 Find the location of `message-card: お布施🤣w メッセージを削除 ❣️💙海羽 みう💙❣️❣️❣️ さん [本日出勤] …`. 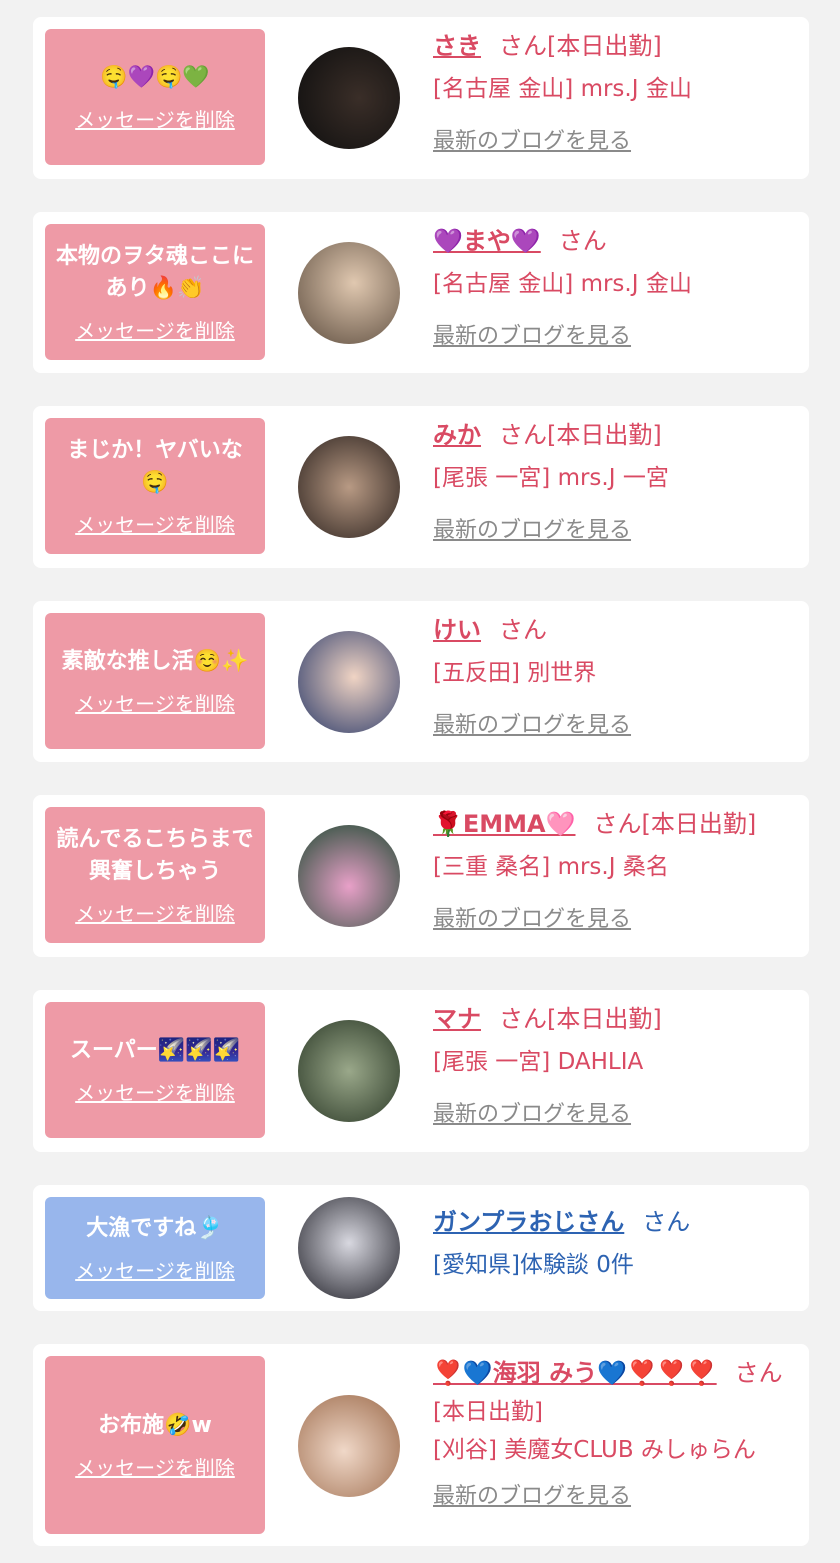

message-card: お布施🤣w メッセージを削除 ❣️💙海羽 みう💙❣️❣️❣️ さん [本日出勤] … is located at coordinates (421, 1445).